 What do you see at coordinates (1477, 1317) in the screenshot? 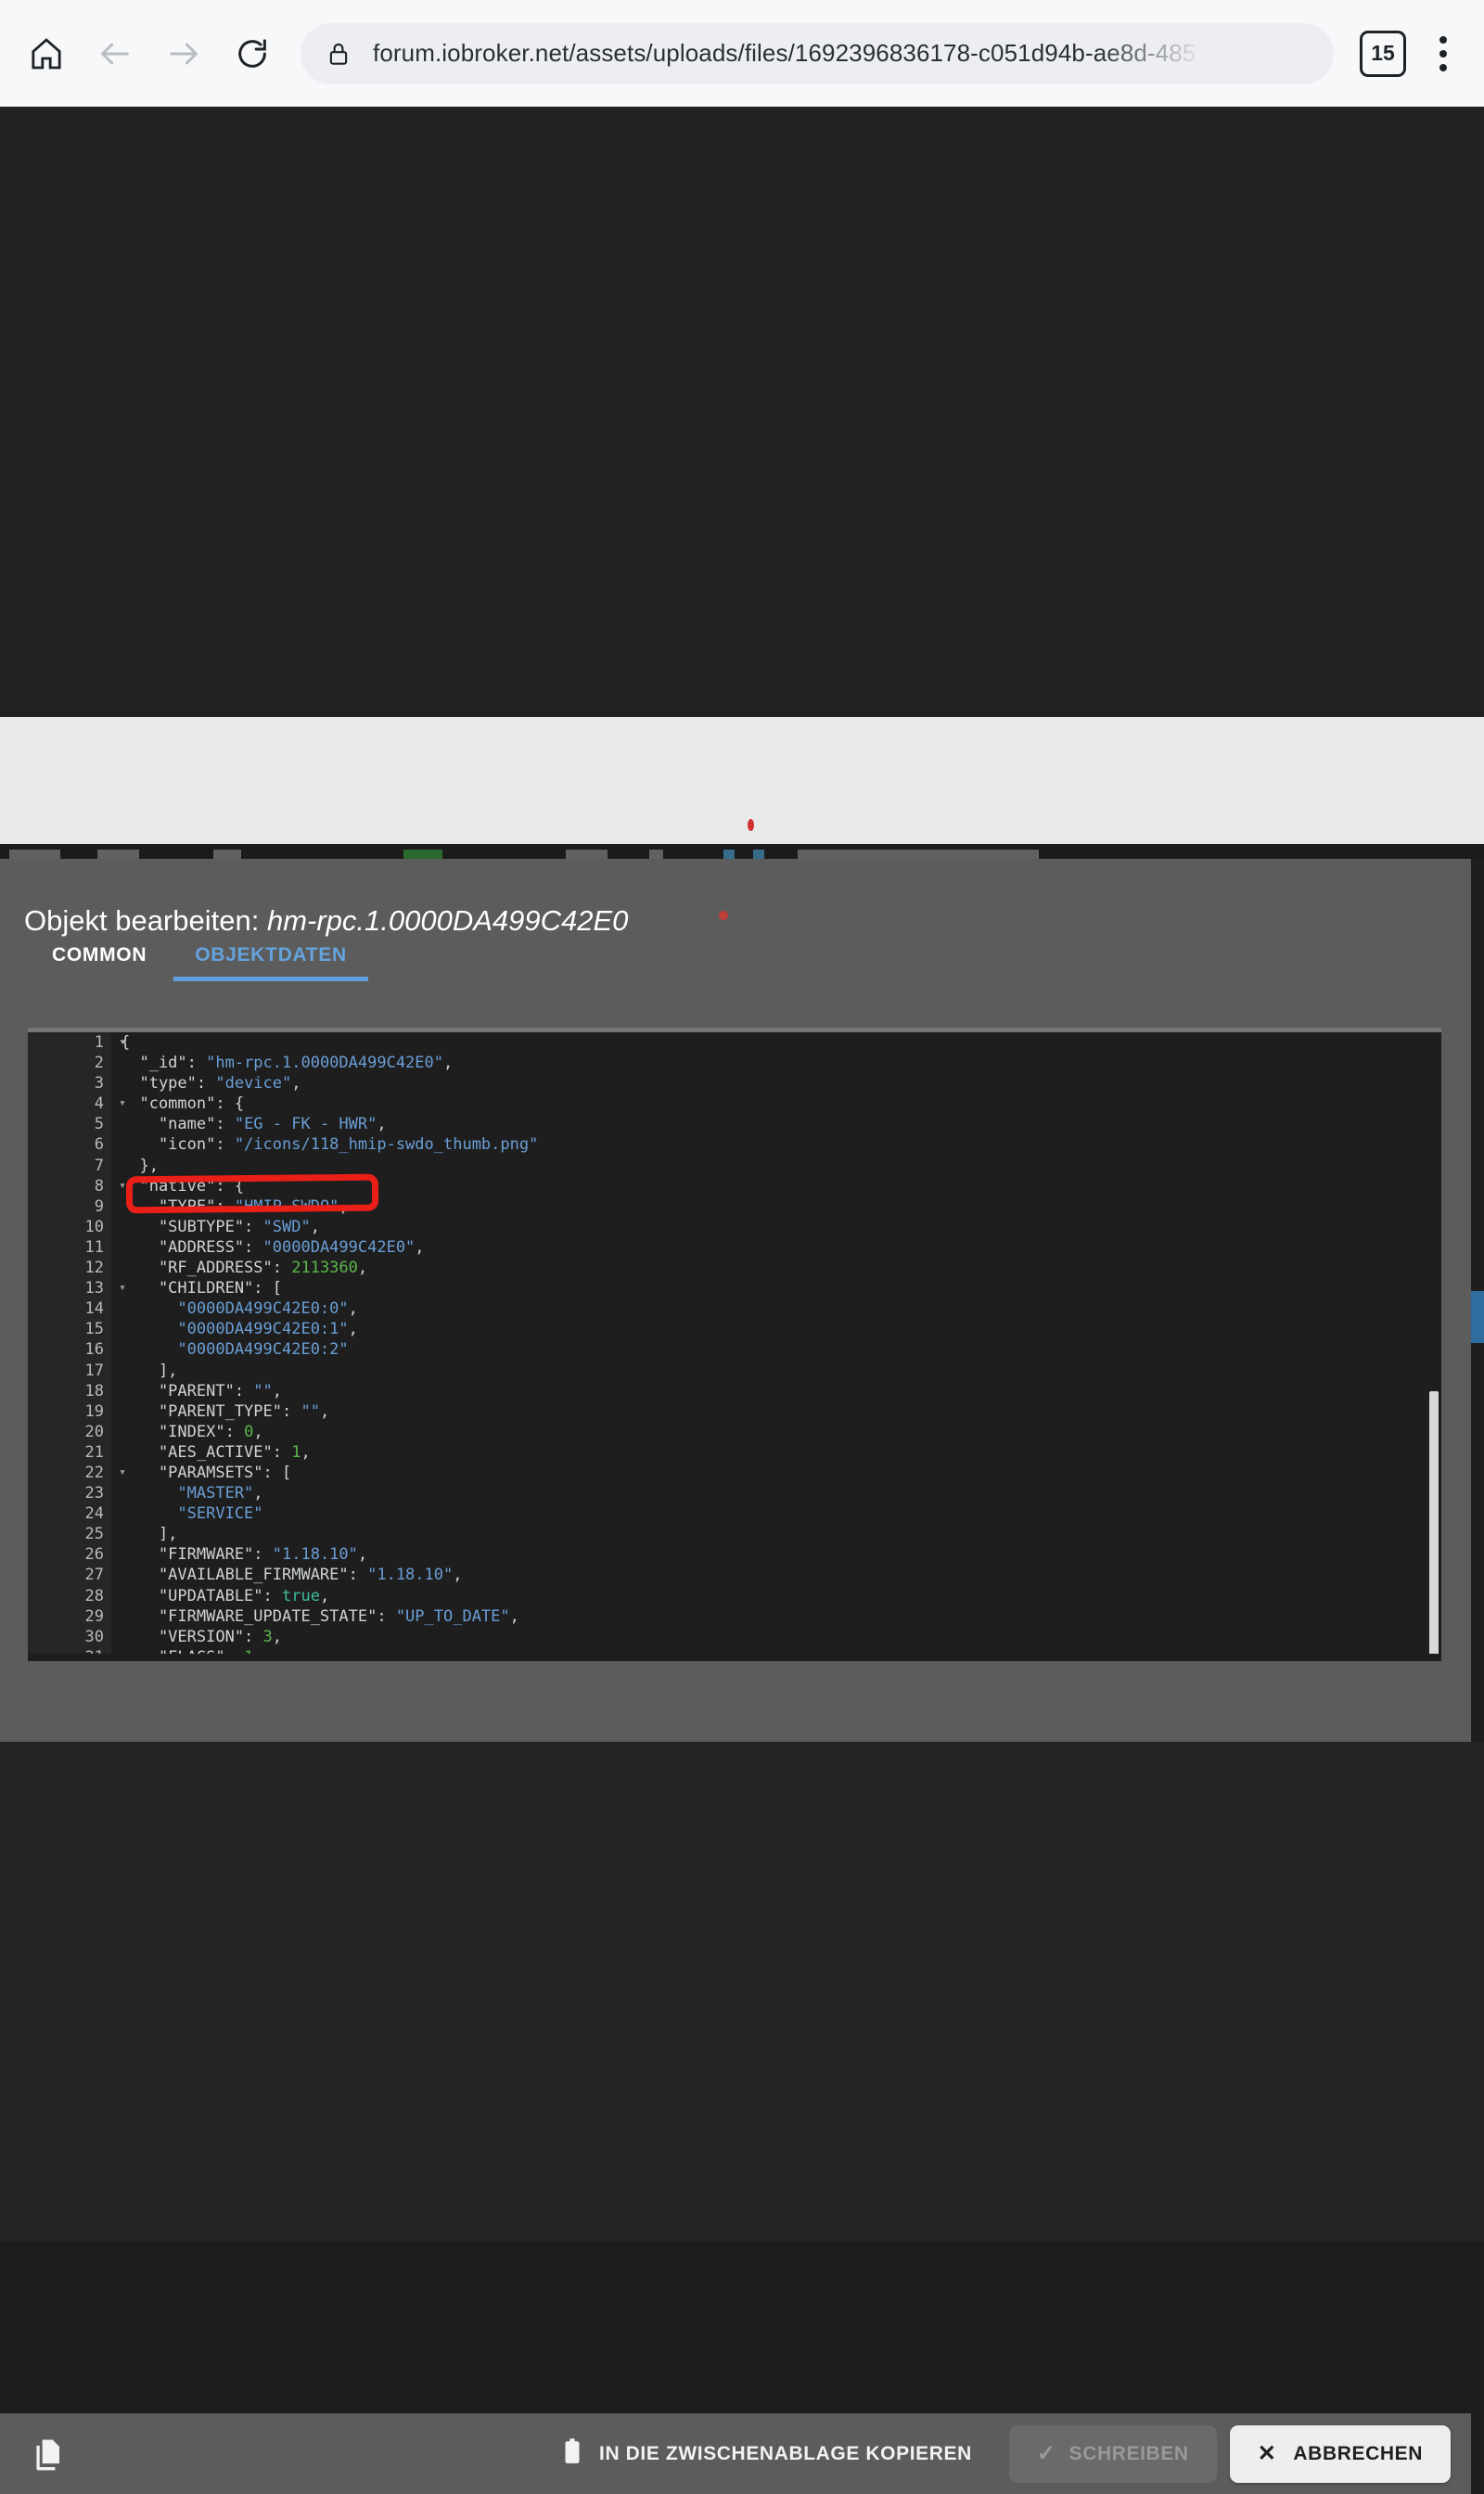
I see `background-blue-edge` at bounding box center [1477, 1317].